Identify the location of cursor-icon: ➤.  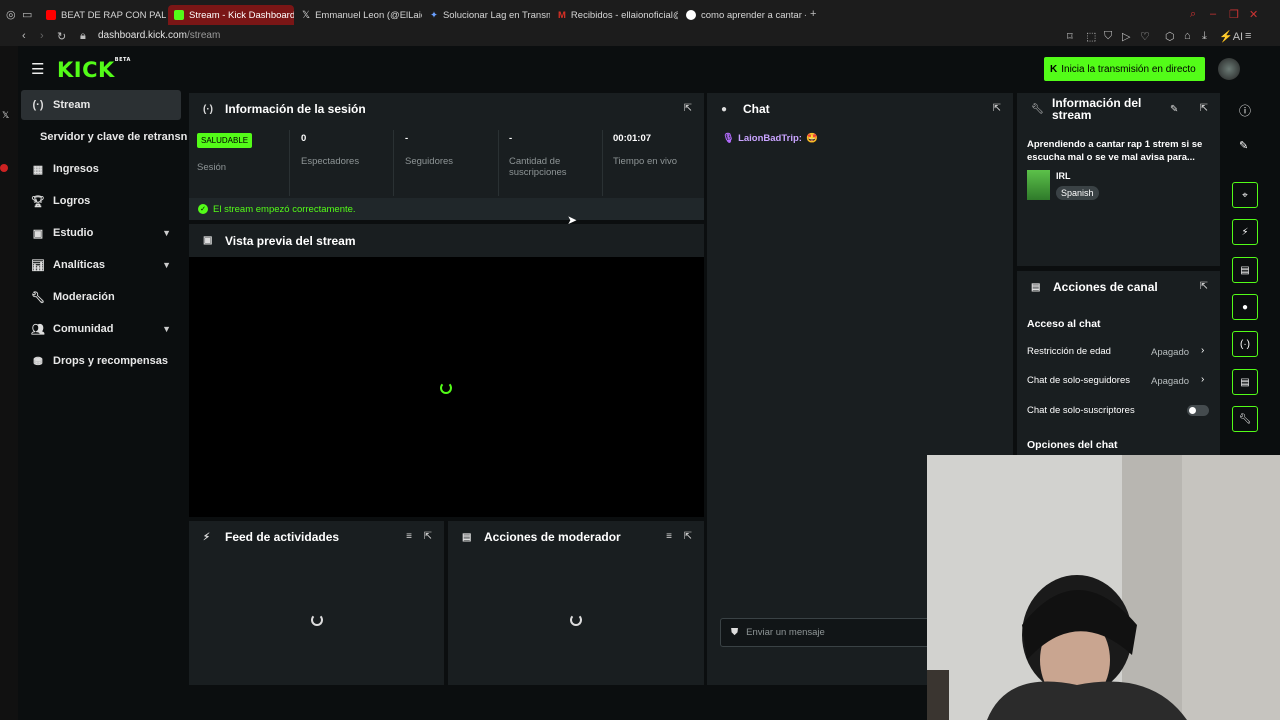
(572, 220).